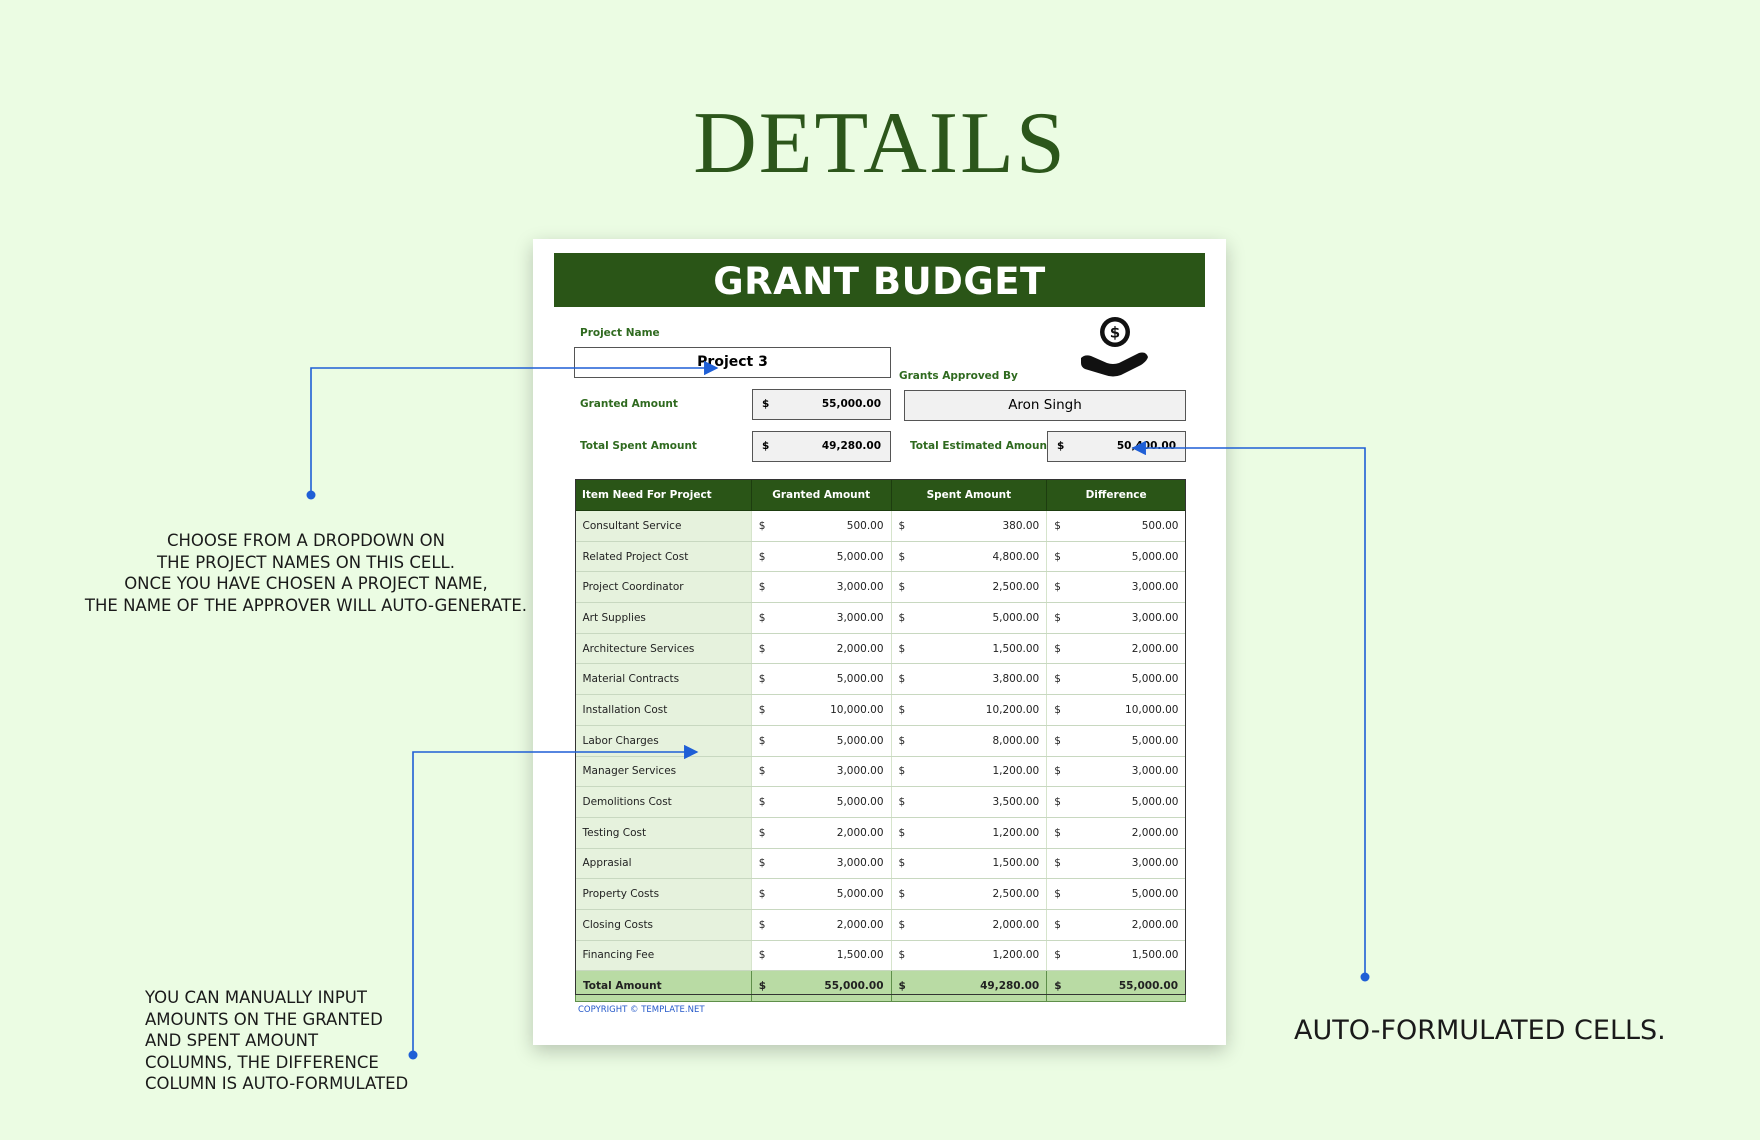 Image resolution: width=1760 pixels, height=1140 pixels. What do you see at coordinates (1250, 711) in the screenshot?
I see `auto-formulated-callout-arrow` at bounding box center [1250, 711].